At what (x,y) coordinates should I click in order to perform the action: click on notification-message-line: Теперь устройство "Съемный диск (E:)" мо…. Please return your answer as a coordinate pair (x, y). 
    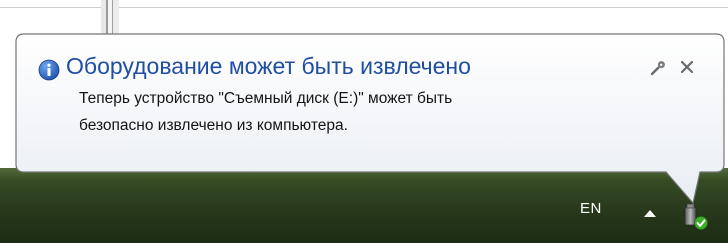
    Looking at the image, I should click on (266, 98).